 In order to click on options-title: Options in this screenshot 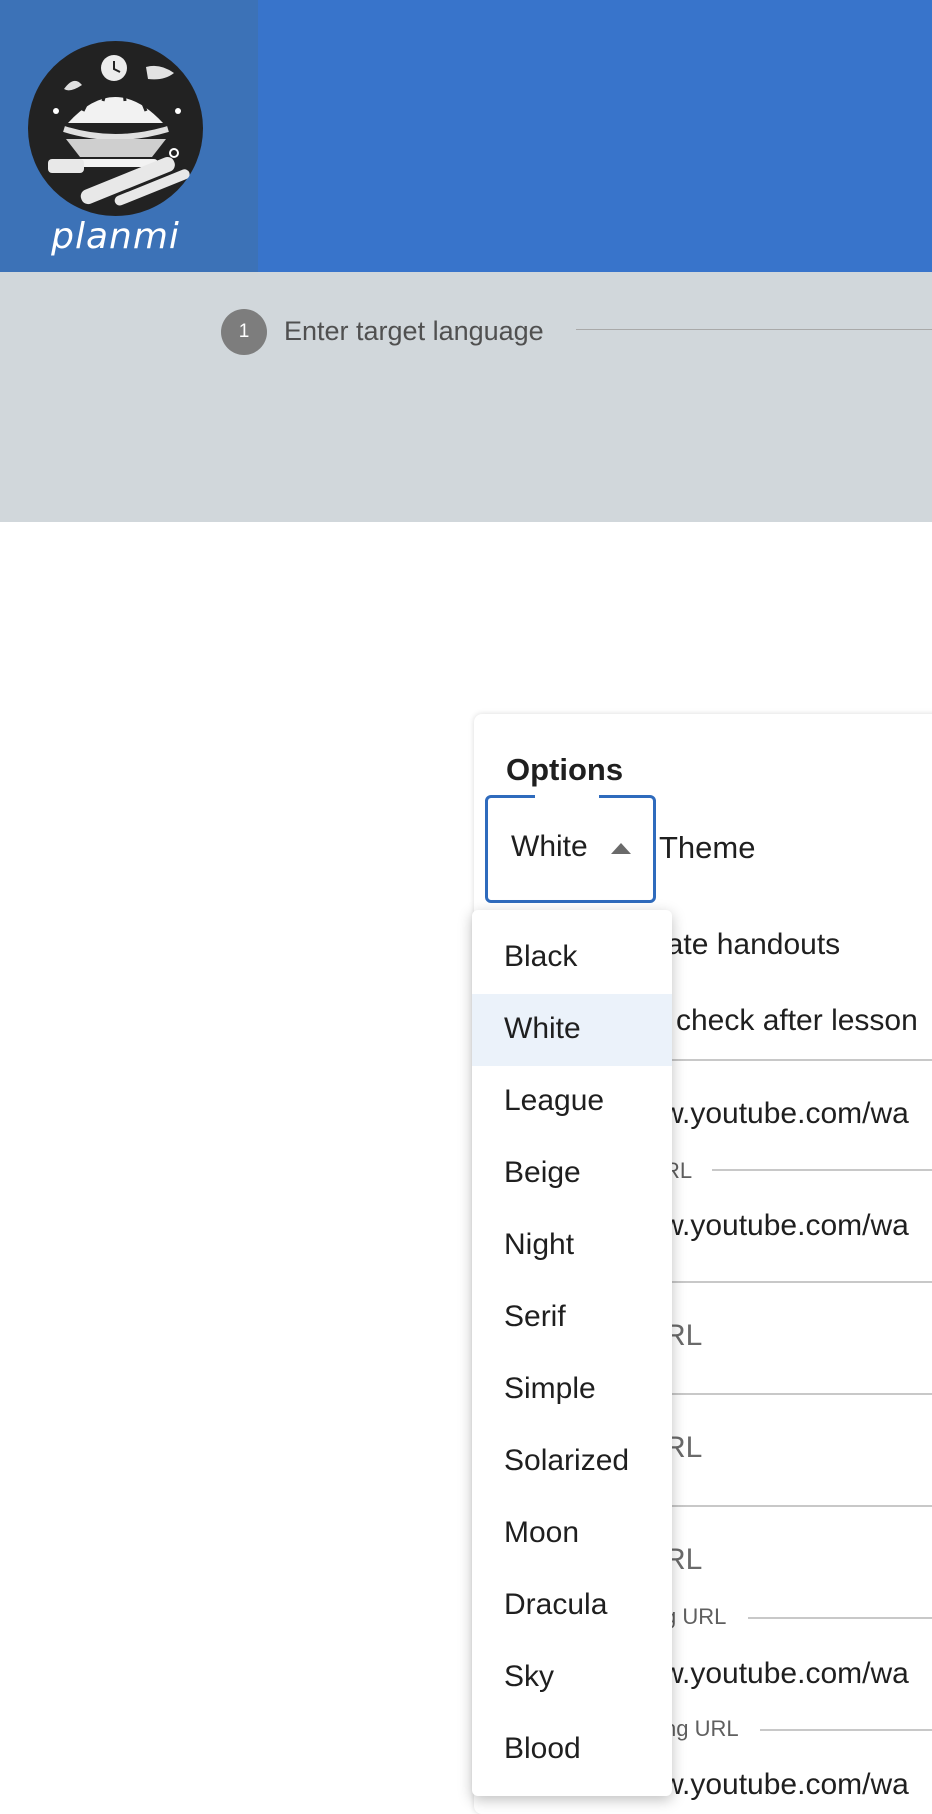, I will do `click(565, 769)`.